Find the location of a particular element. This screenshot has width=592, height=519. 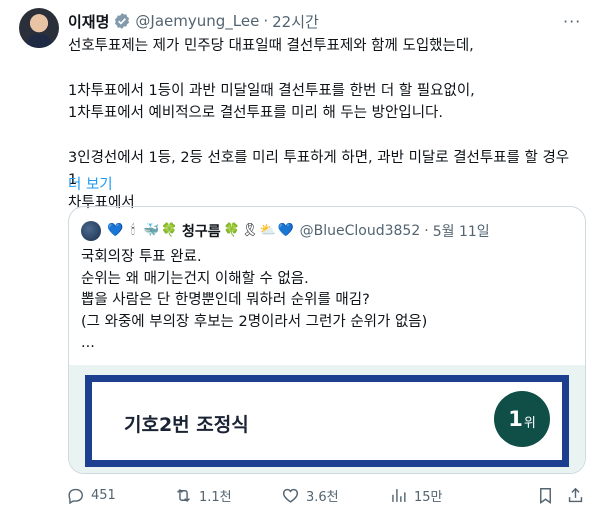

ballot-result-card: 기호2번 조정식 1 위 is located at coordinates (327, 421).